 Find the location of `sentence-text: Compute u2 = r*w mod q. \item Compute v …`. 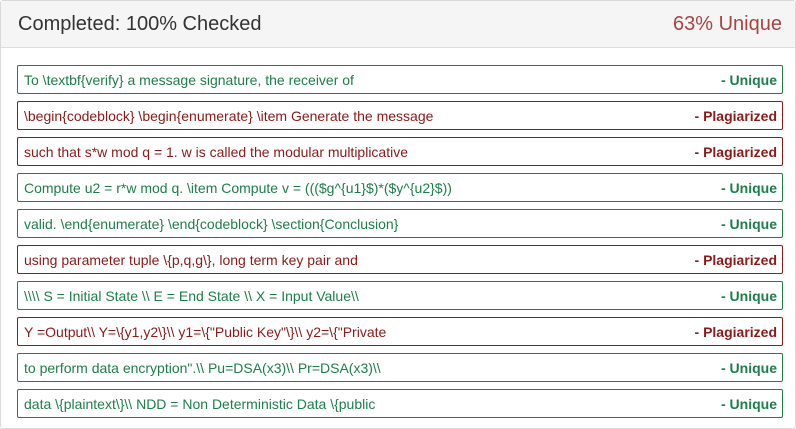

sentence-text: Compute u2 = r*w mod q. \item Compute v … is located at coordinates (238, 187).